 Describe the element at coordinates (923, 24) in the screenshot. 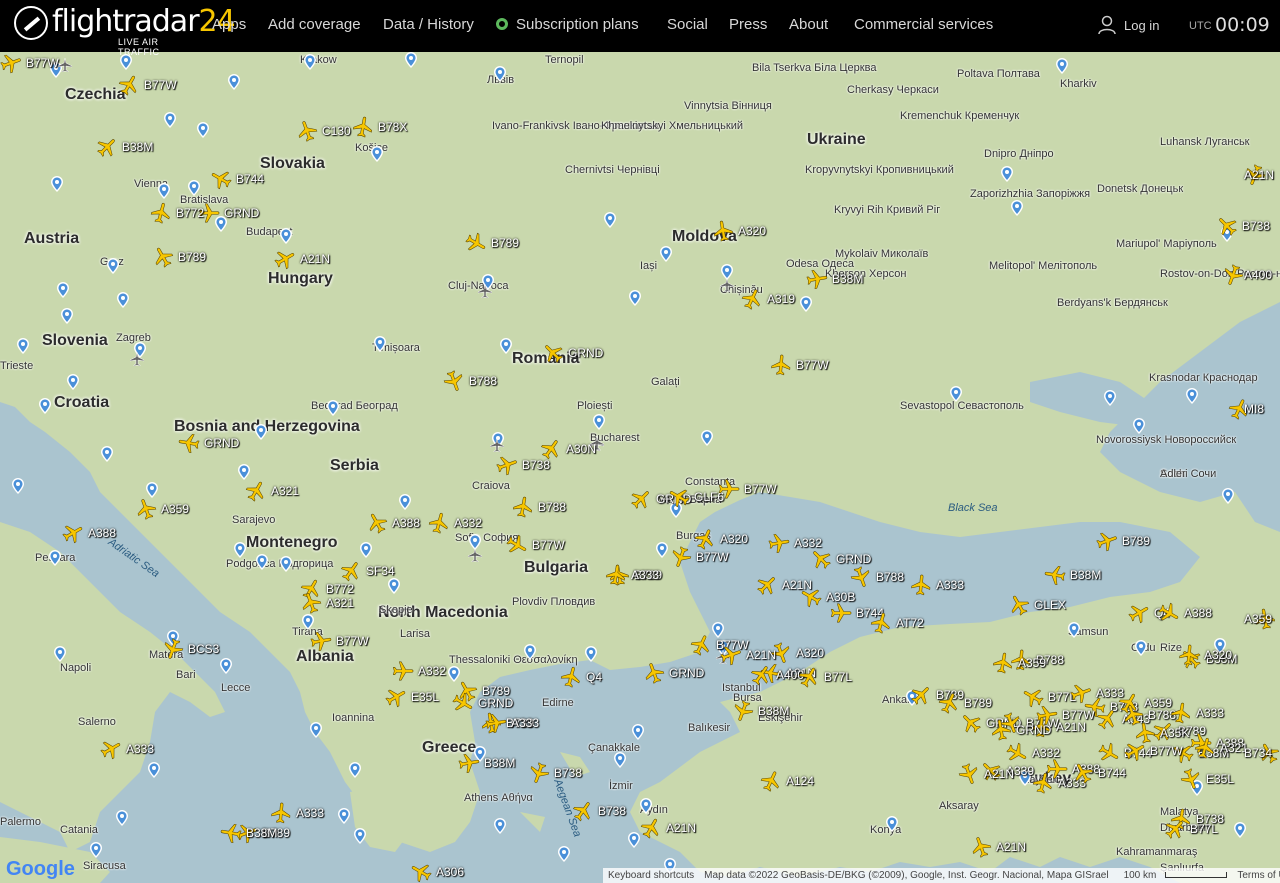

I see `nav-commercial-services: Commercial services` at that location.